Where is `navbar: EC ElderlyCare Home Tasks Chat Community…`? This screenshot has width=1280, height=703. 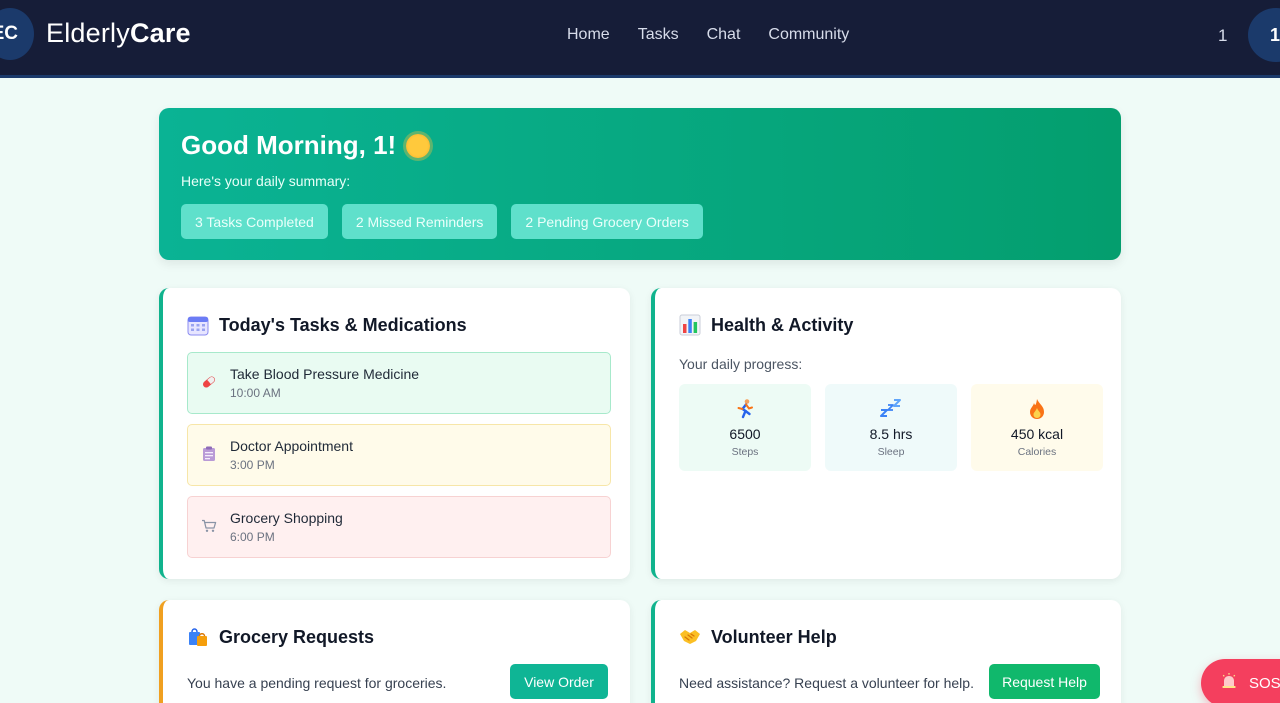
navbar: EC ElderlyCare Home Tasks Chat Community… is located at coordinates (640, 39).